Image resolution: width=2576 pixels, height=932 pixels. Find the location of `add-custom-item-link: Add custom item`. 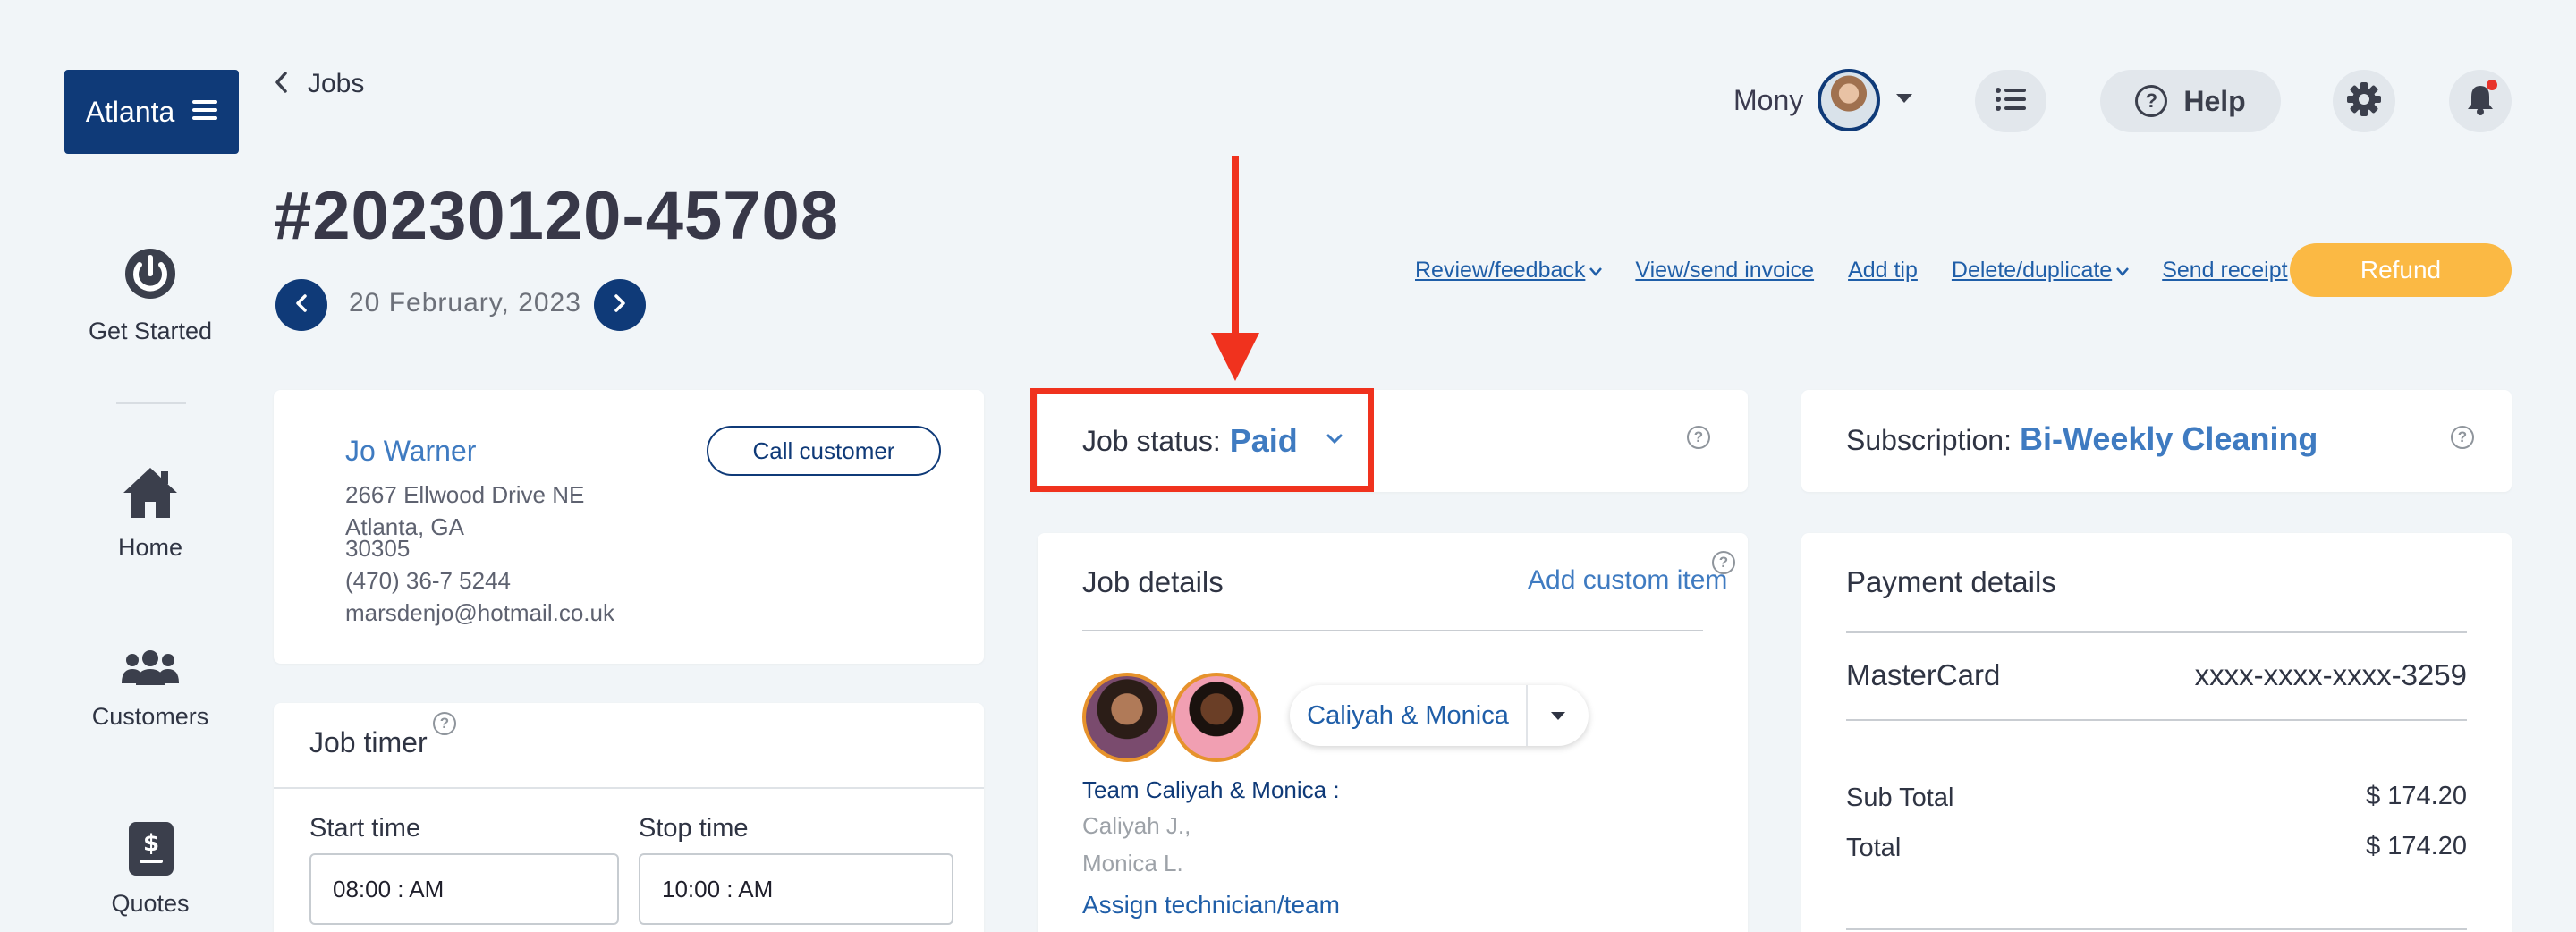

add-custom-item-link: Add custom item is located at coordinates (1627, 580).